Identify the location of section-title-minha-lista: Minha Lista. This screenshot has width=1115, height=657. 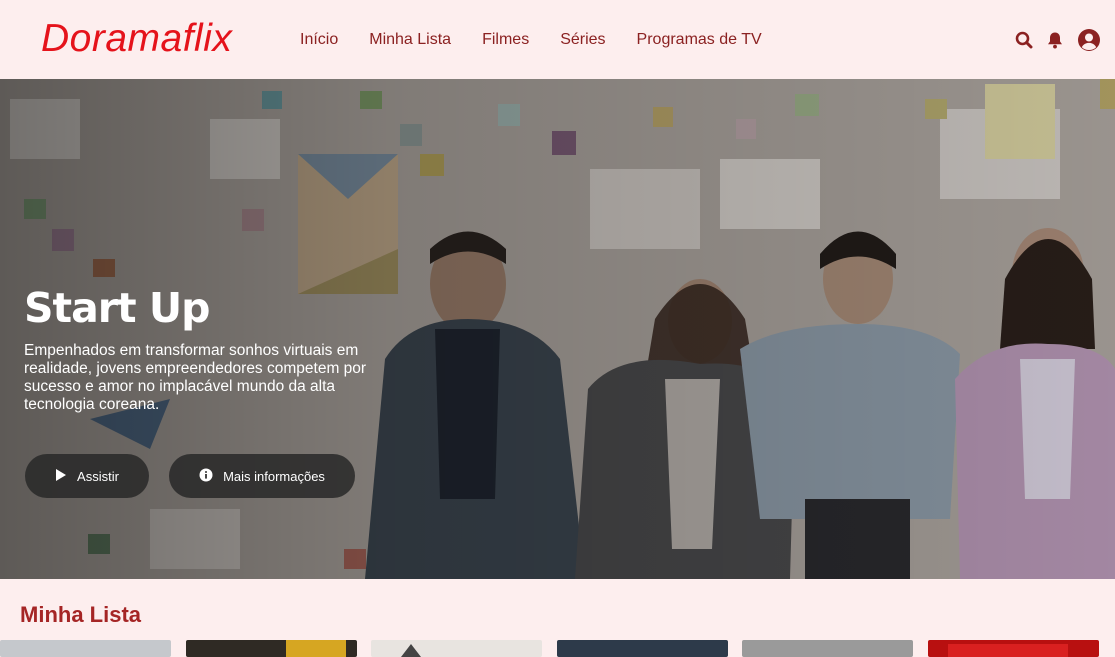
(81, 614).